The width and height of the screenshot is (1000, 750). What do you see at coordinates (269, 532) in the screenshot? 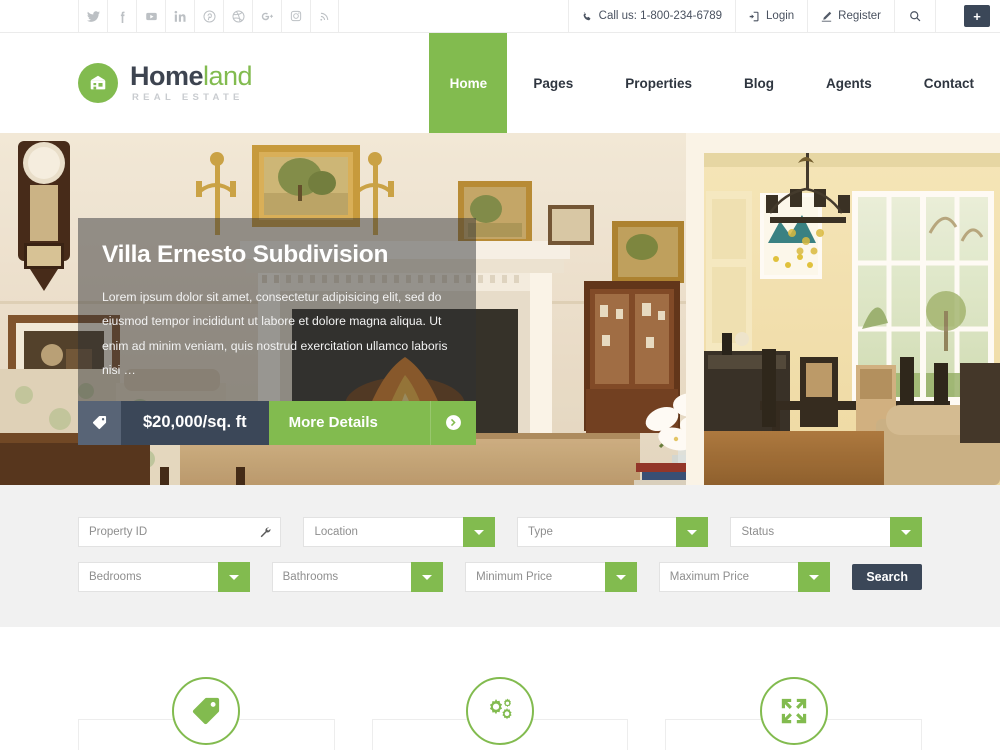
I see `wrench-icon` at bounding box center [269, 532].